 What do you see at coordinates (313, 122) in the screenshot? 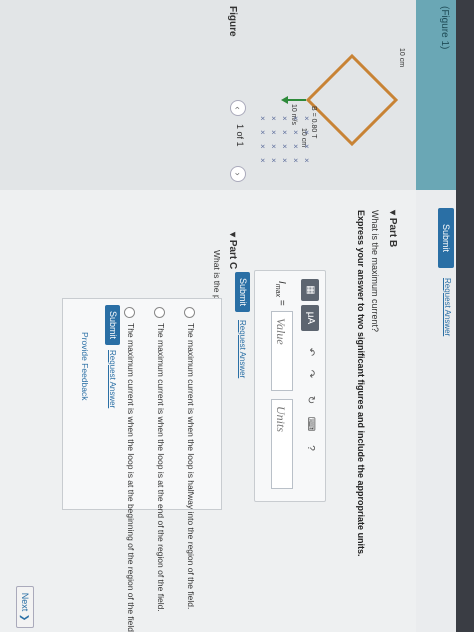
I see `field-label: B = 0.80 T` at bounding box center [313, 122].